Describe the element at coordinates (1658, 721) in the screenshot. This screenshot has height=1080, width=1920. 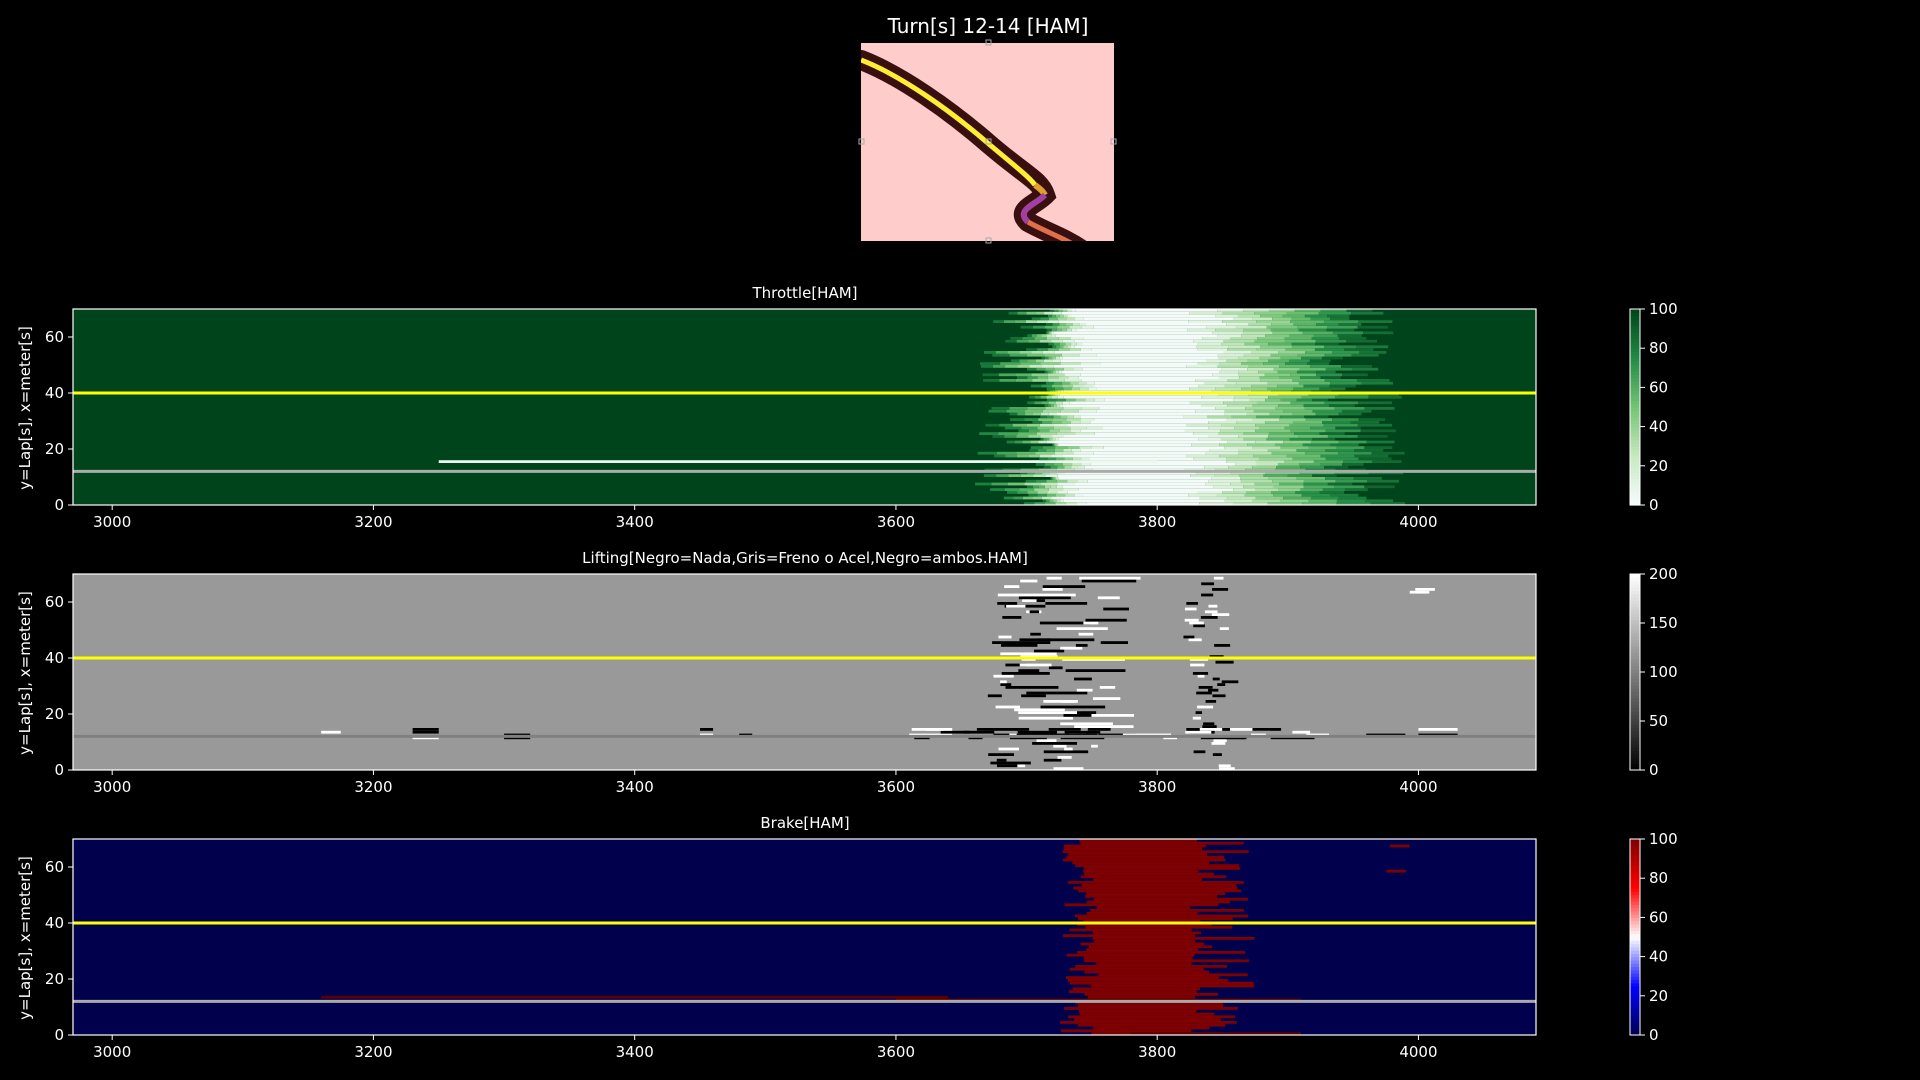
I see `colorbar-tick-label: 50` at that location.